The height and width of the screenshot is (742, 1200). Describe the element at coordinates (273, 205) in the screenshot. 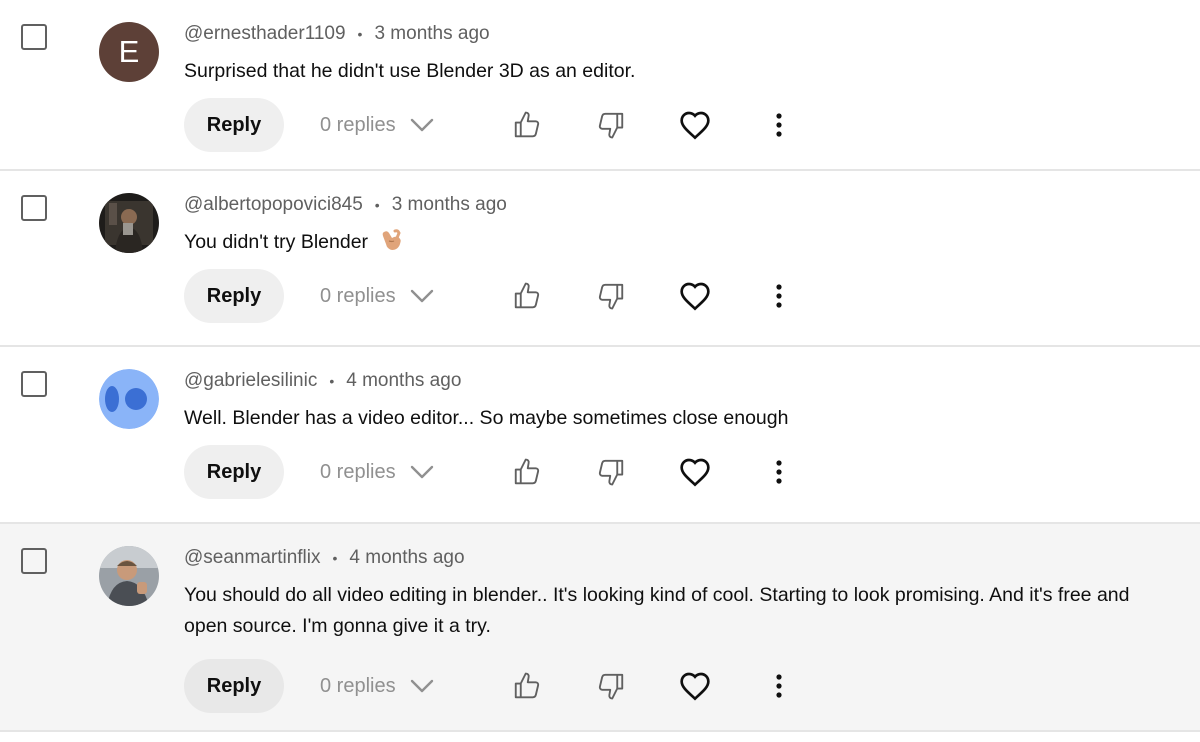

I see `author-name: @albertopopovici845` at that location.